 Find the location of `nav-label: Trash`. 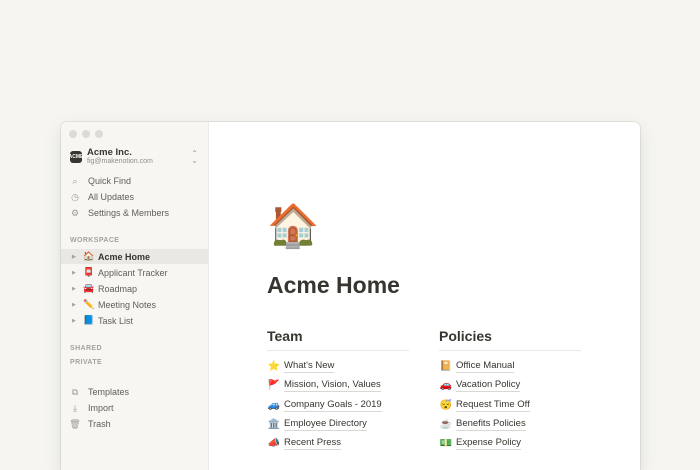

nav-label: Trash is located at coordinates (99, 424).